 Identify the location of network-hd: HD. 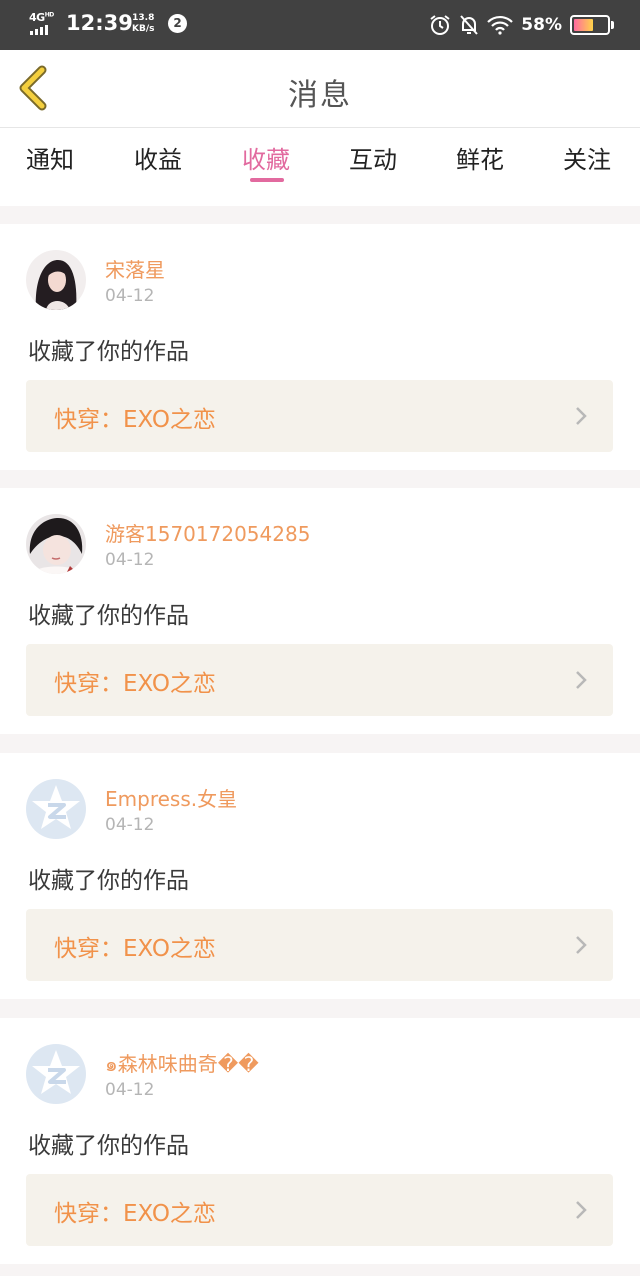
(49, 15).